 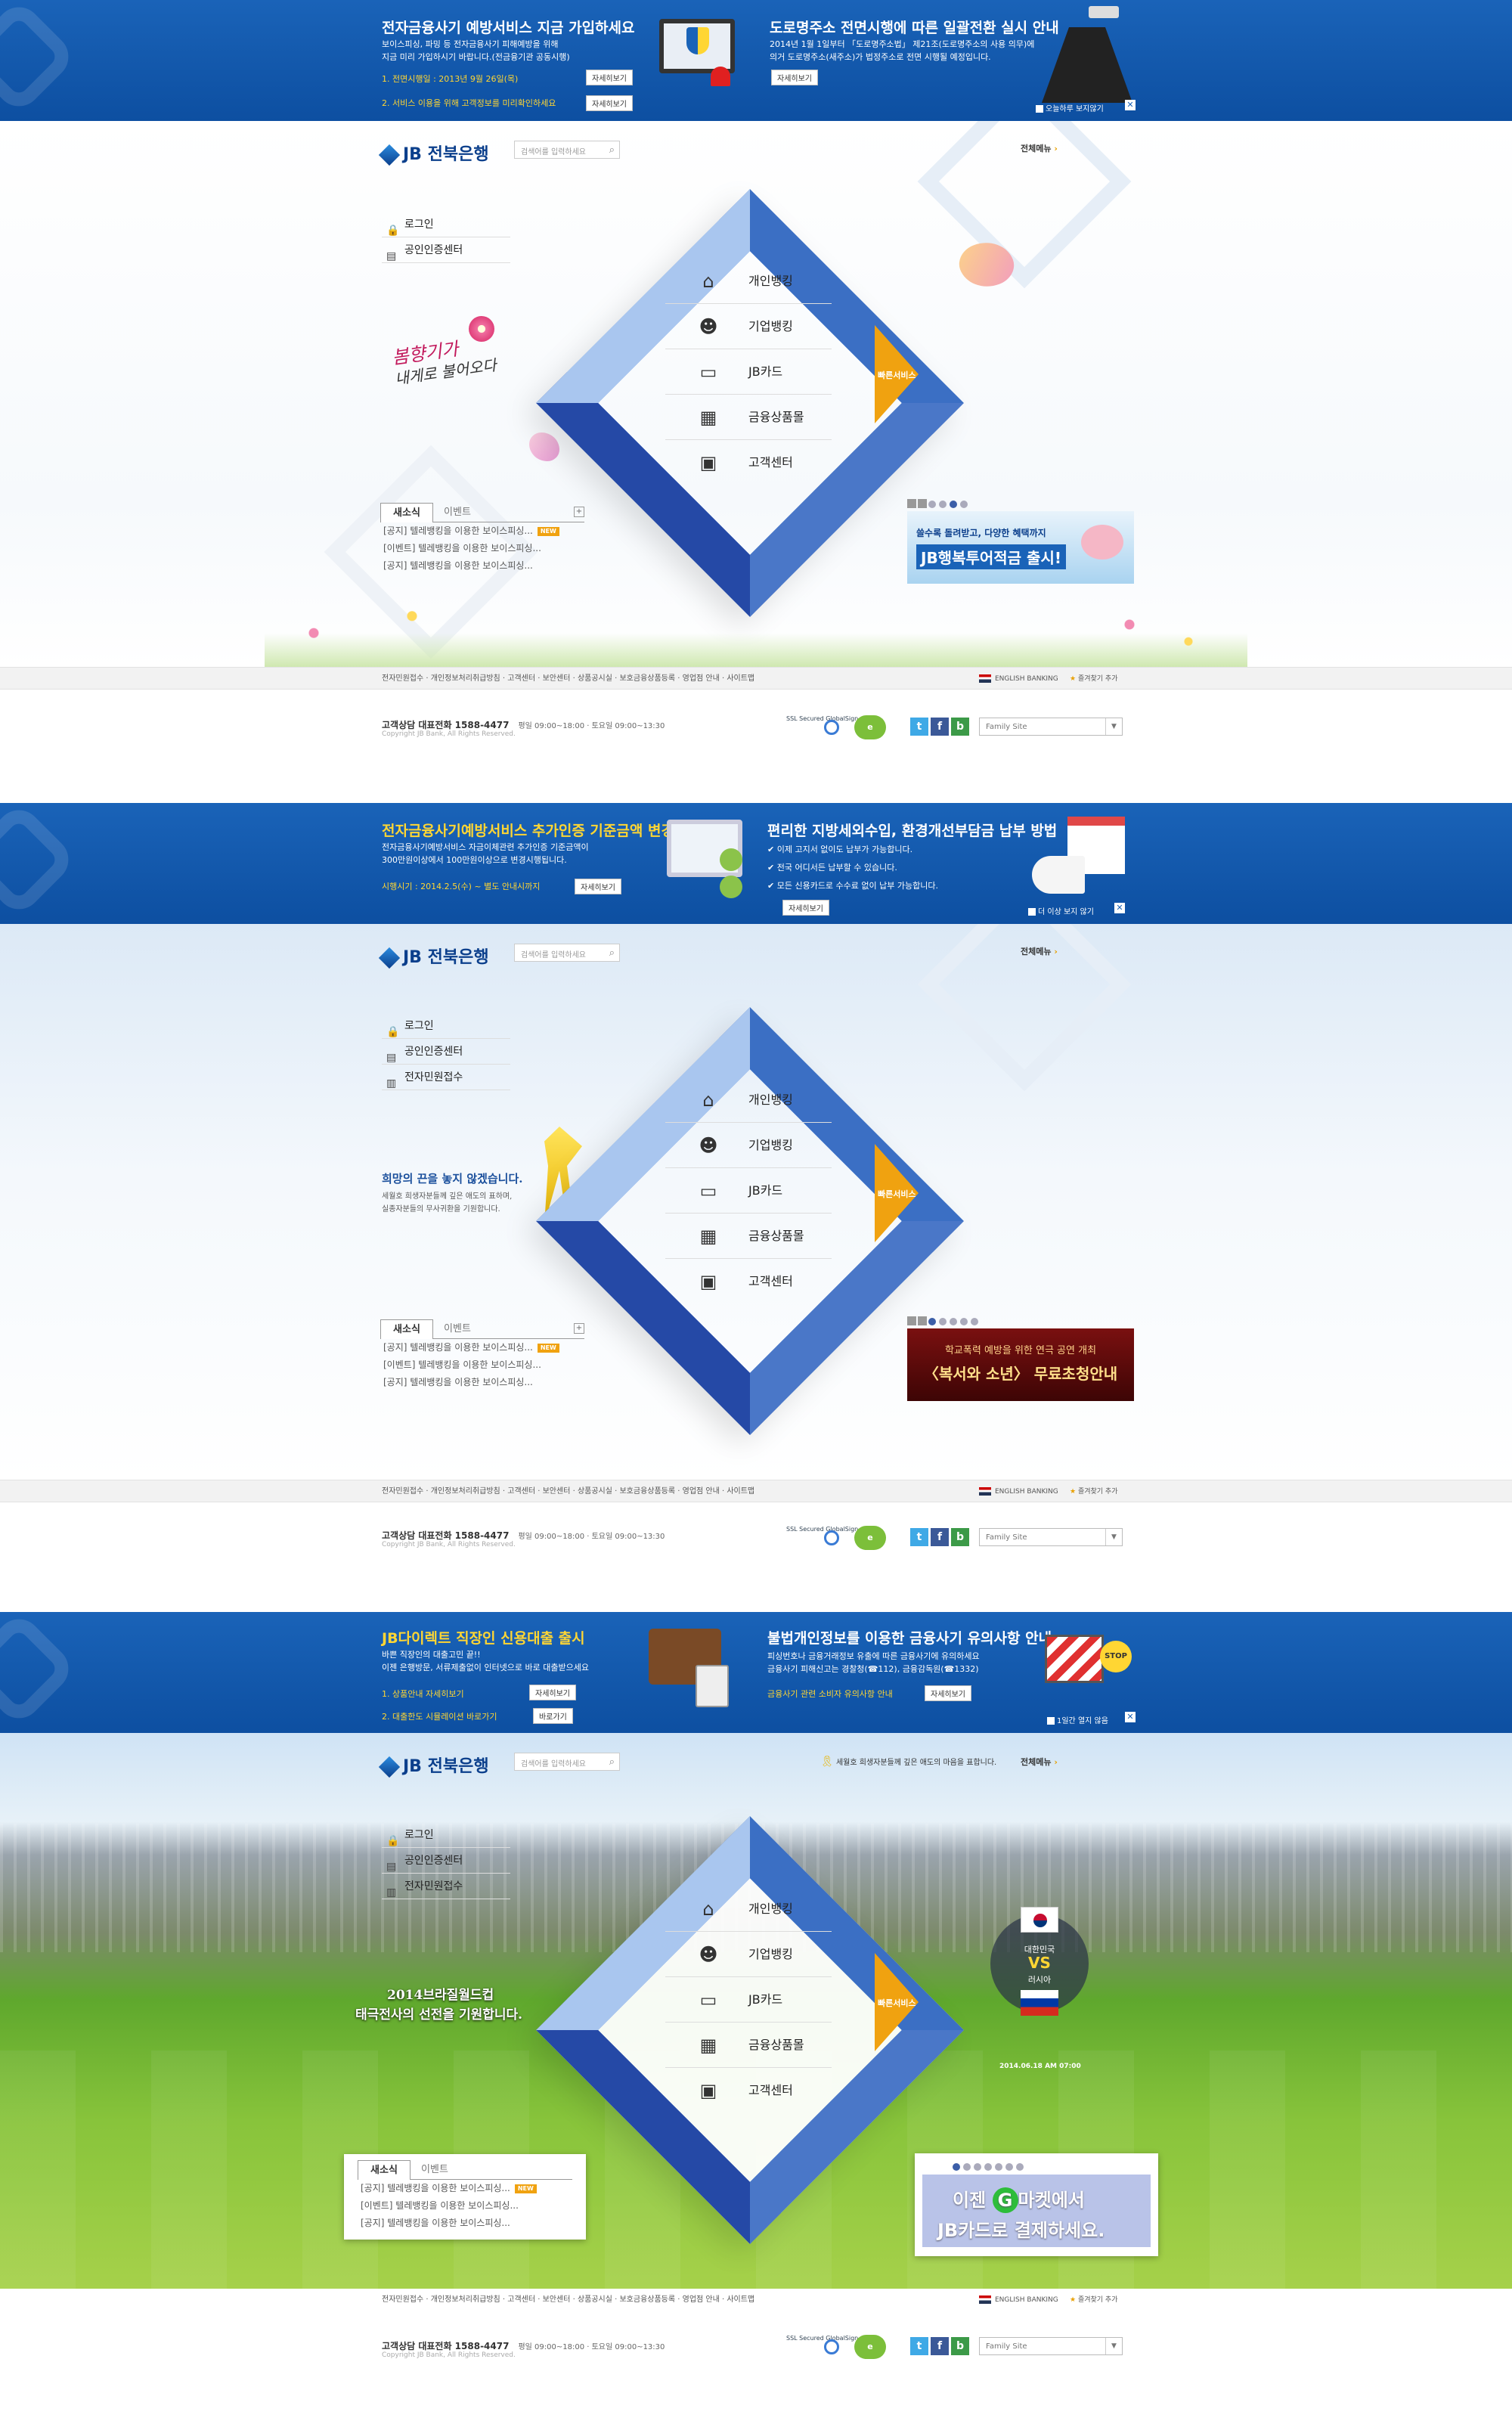 What do you see at coordinates (1021, 1364) in the screenshot?
I see `promo-banner: 학교폭력 예방을 위한 연극 공연 개최 〈복서와 소년〉 무료초청안내` at bounding box center [1021, 1364].